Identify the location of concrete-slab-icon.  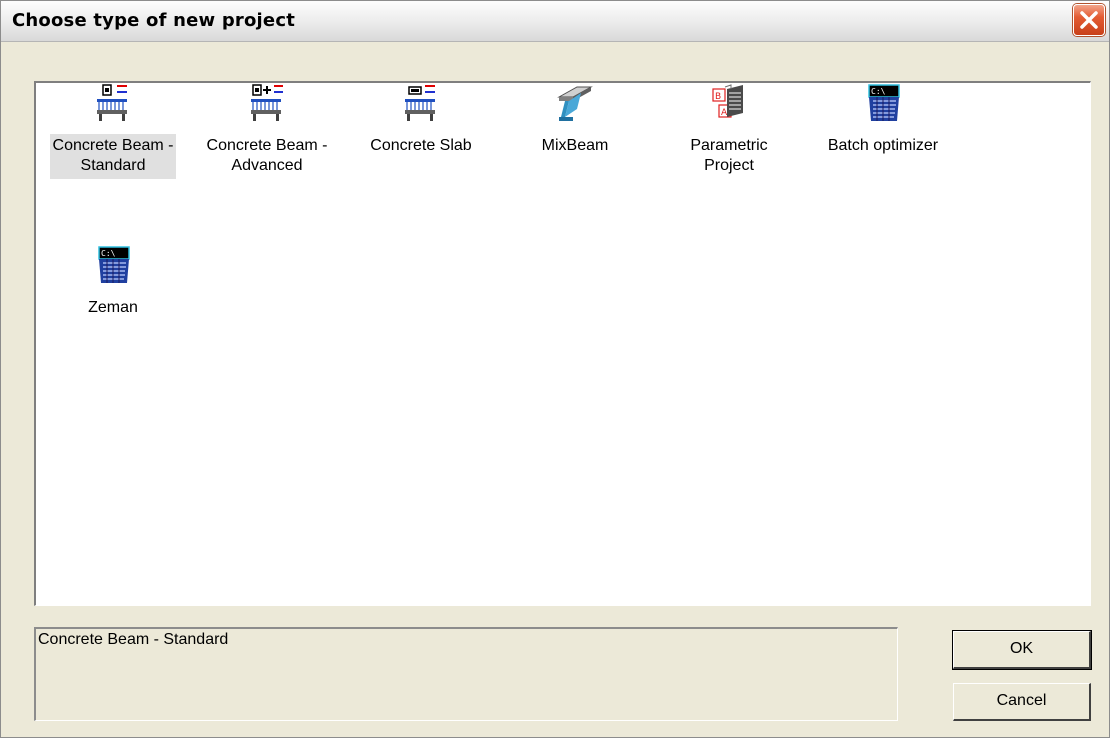
(420, 103).